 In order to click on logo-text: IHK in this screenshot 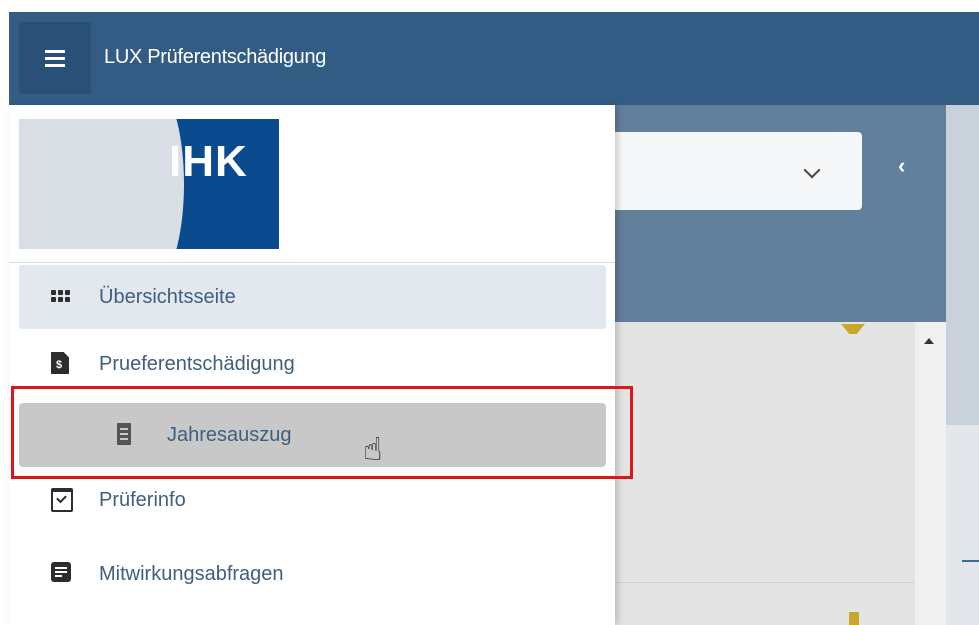, I will do `click(208, 161)`.